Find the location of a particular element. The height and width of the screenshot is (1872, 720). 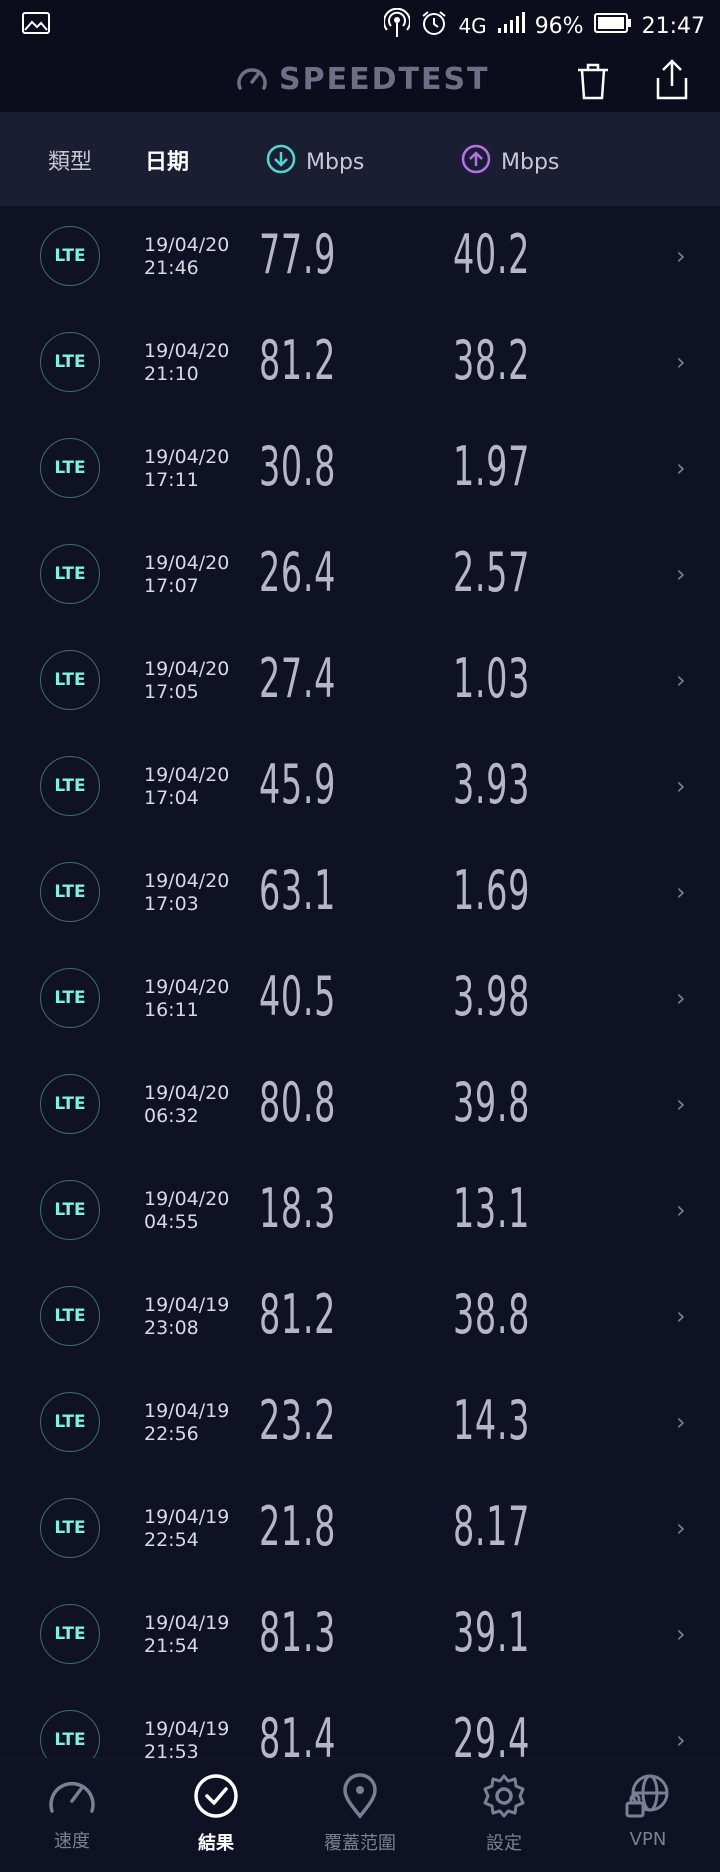

result-datetime: 19/04/20 17:03 is located at coordinates (186, 893).